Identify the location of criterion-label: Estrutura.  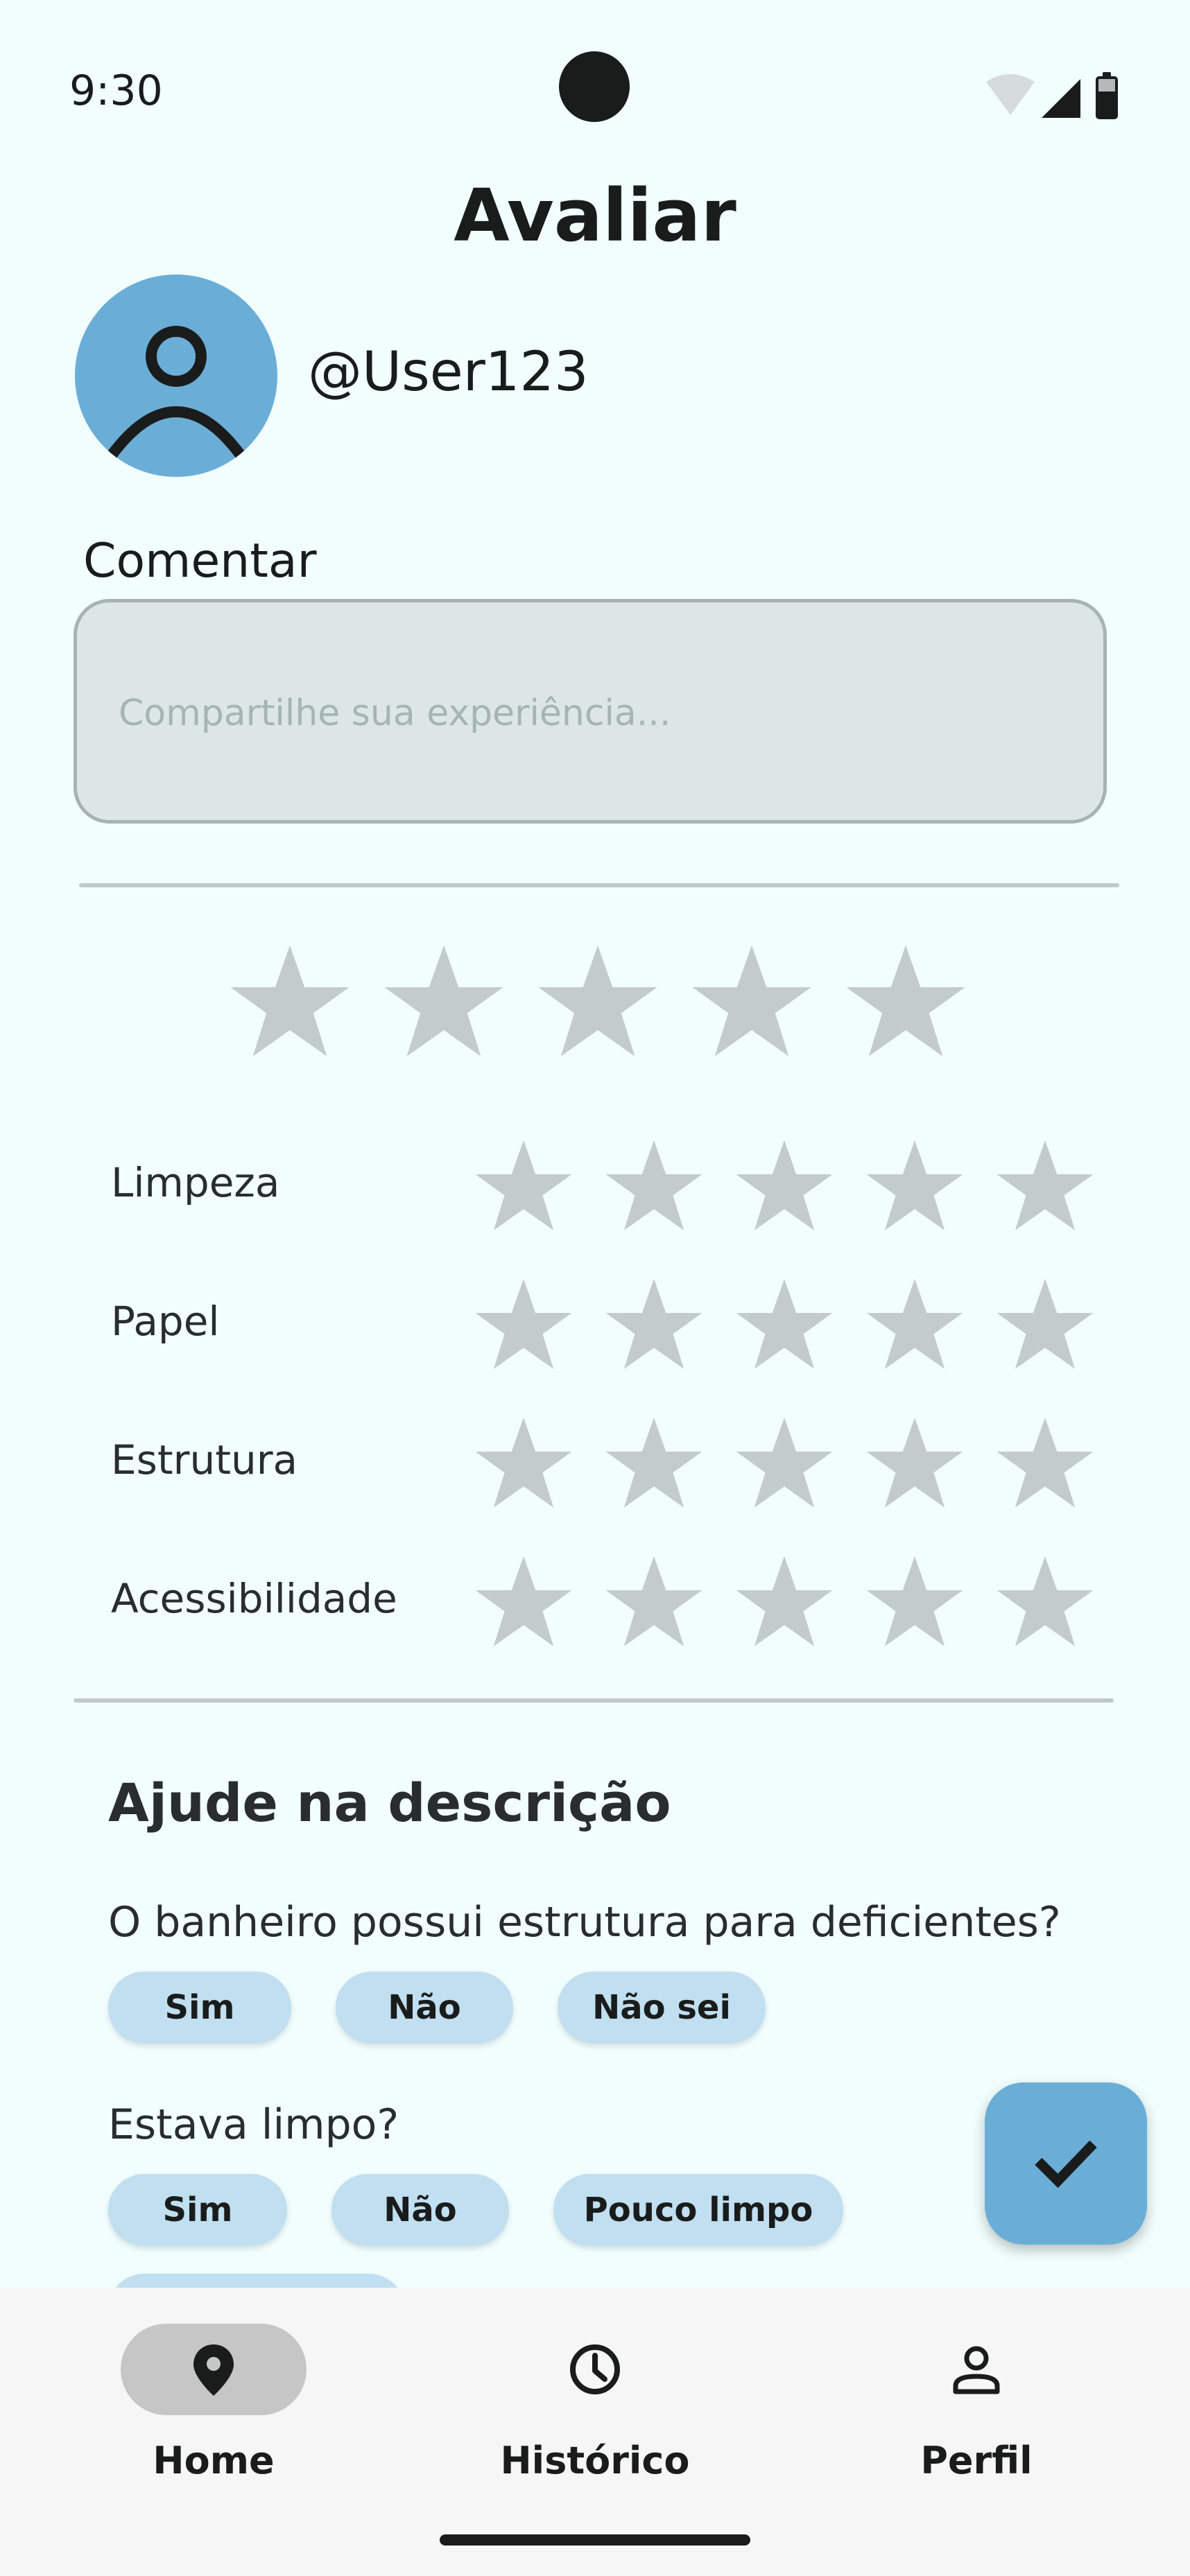
(204, 1459).